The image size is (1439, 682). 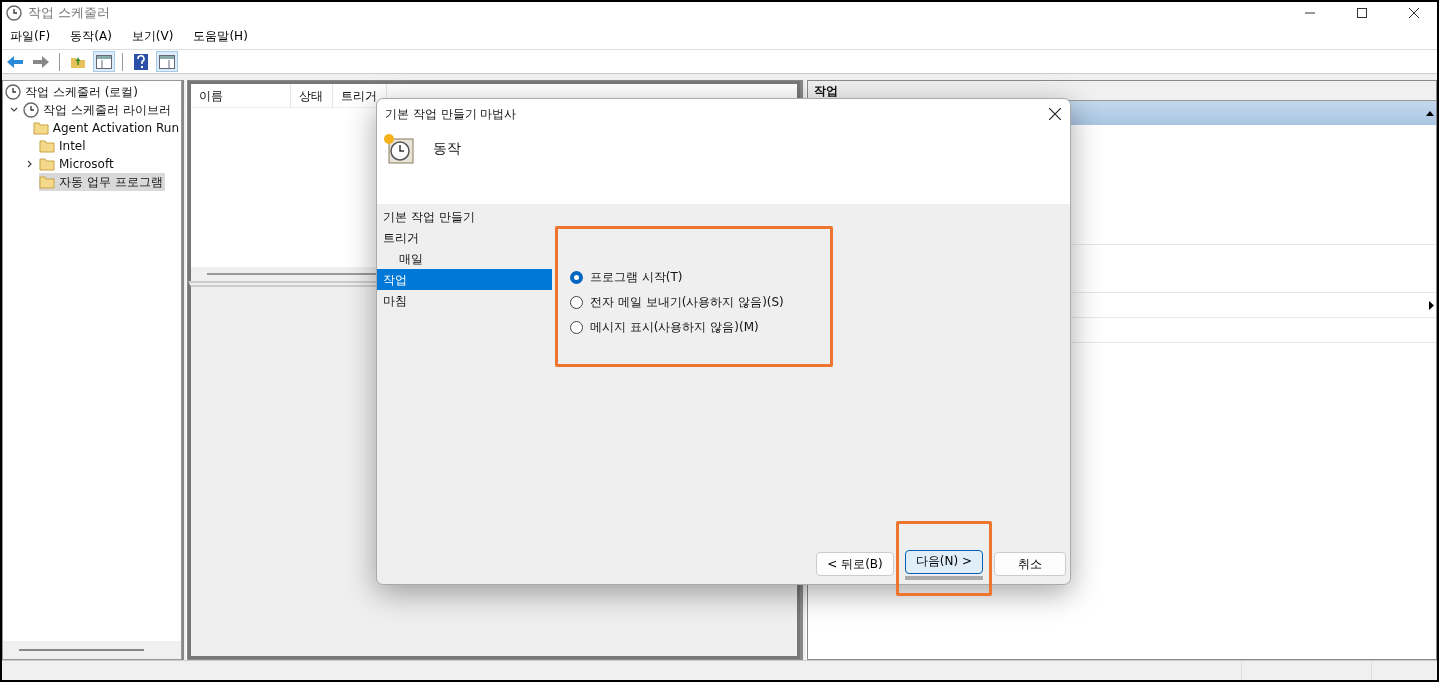 What do you see at coordinates (72, 92) in the screenshot?
I see `tree-item: 작업 스케줄러 (로컬)` at bounding box center [72, 92].